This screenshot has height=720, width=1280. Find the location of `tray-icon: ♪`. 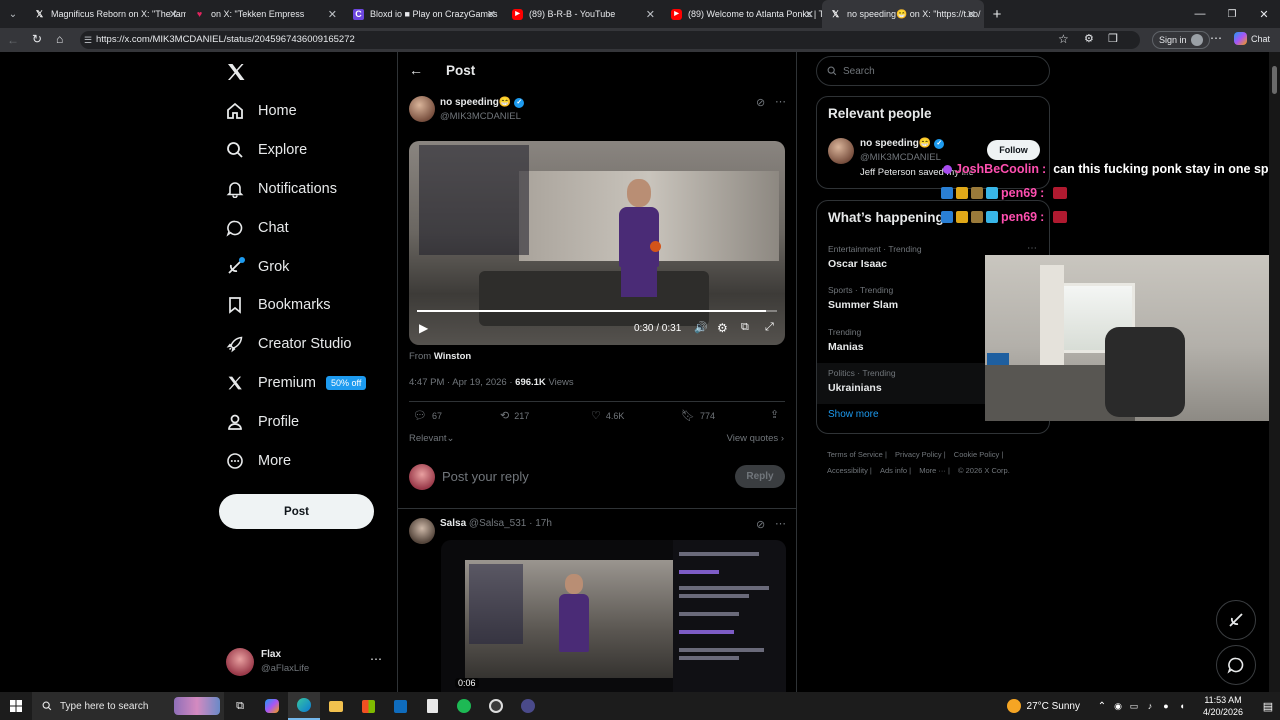

tray-icon: ♪ is located at coordinates (1150, 706).